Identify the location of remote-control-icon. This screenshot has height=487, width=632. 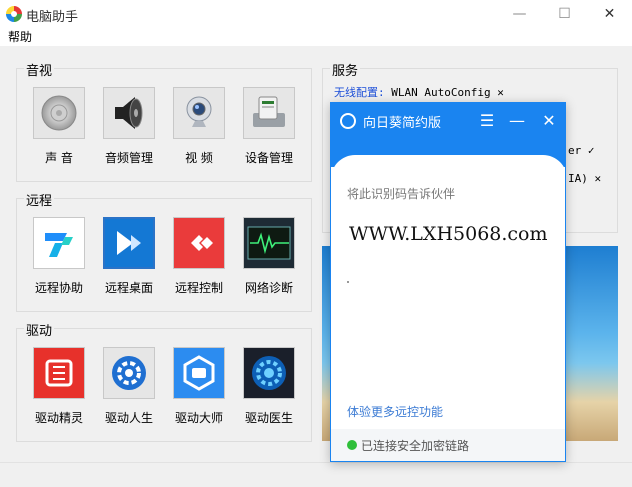
(199, 243).